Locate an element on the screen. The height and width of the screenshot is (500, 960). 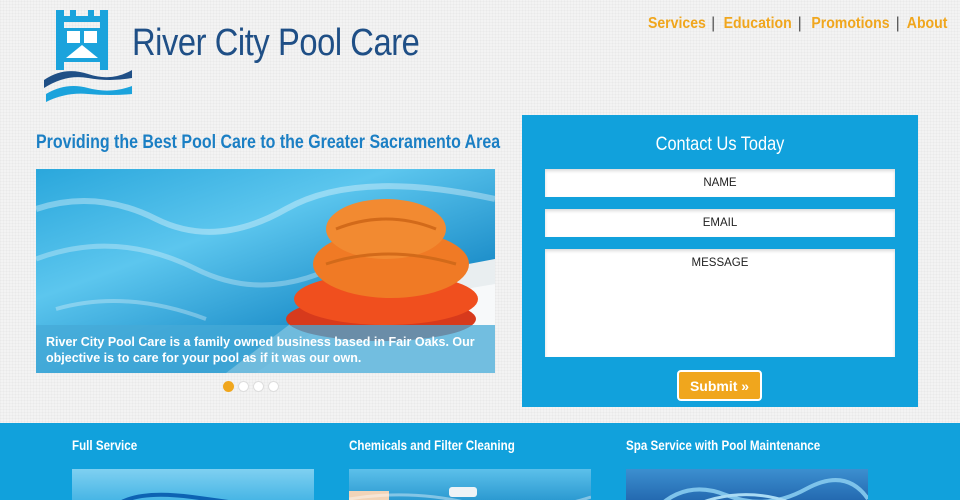
nav-education-link: Education is located at coordinates (758, 24).